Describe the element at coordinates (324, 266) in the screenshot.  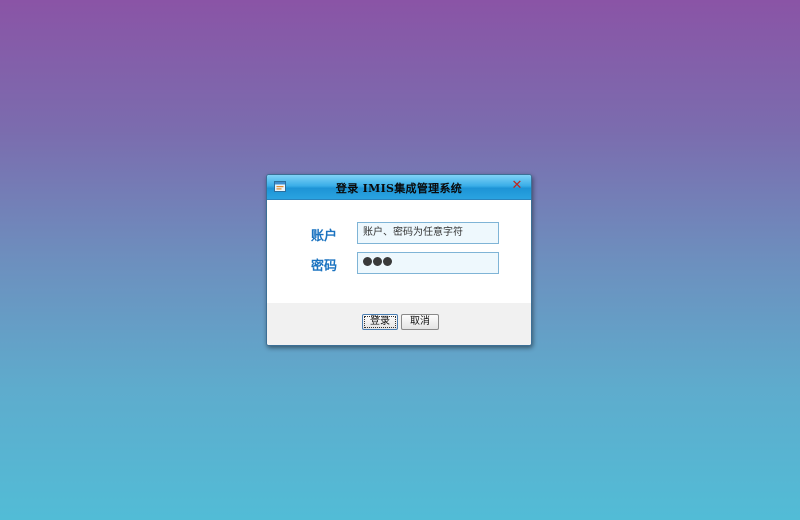
I see `password-label: 密码` at that location.